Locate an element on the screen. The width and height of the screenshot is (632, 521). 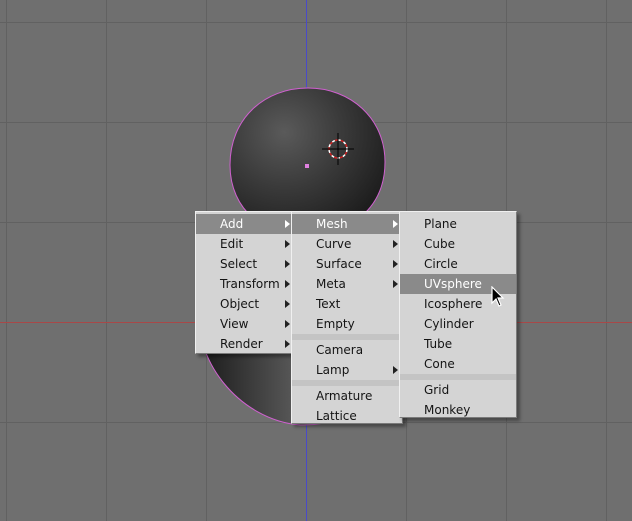
menu-item-label: Icosphere is located at coordinates (453, 304).